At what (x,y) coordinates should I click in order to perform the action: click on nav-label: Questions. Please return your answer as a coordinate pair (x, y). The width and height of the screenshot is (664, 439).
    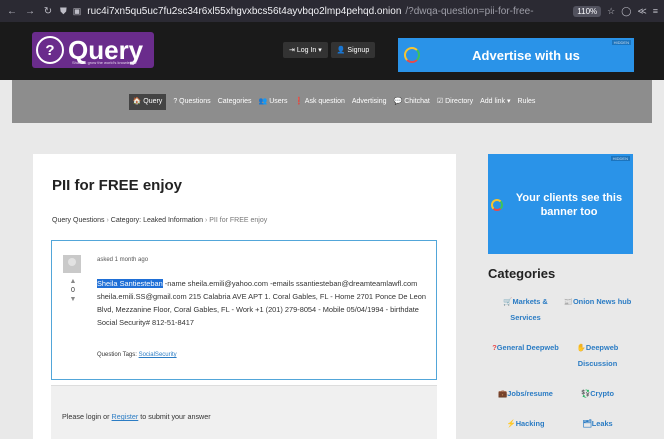
    Looking at the image, I should click on (195, 101).